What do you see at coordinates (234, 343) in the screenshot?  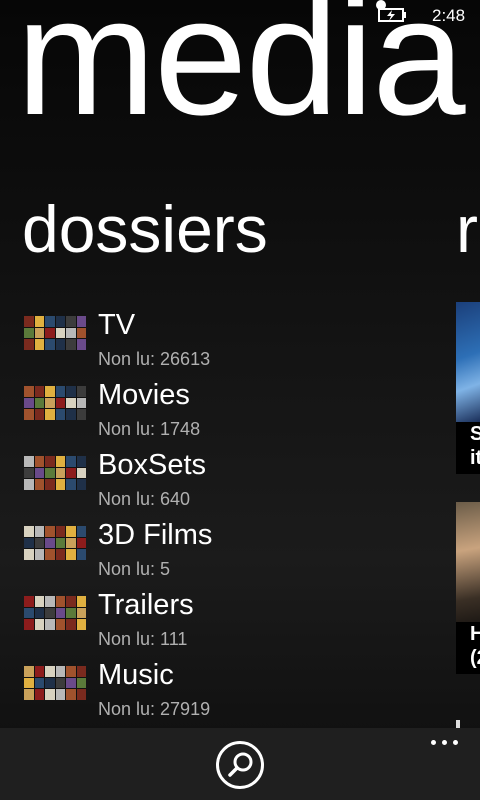 I see `folder-item-tv: TV Non lu: 26613` at bounding box center [234, 343].